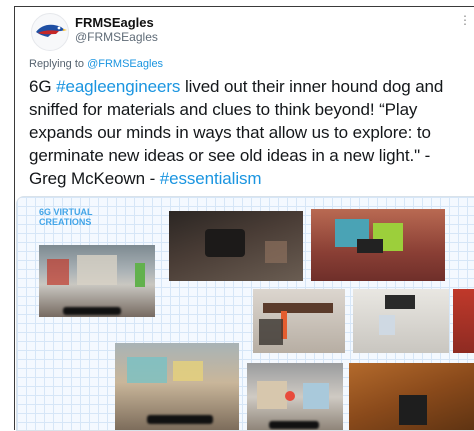 This screenshot has height=431, width=474. What do you see at coordinates (465, 20) in the screenshot?
I see `more-icon: ⋮` at bounding box center [465, 20].